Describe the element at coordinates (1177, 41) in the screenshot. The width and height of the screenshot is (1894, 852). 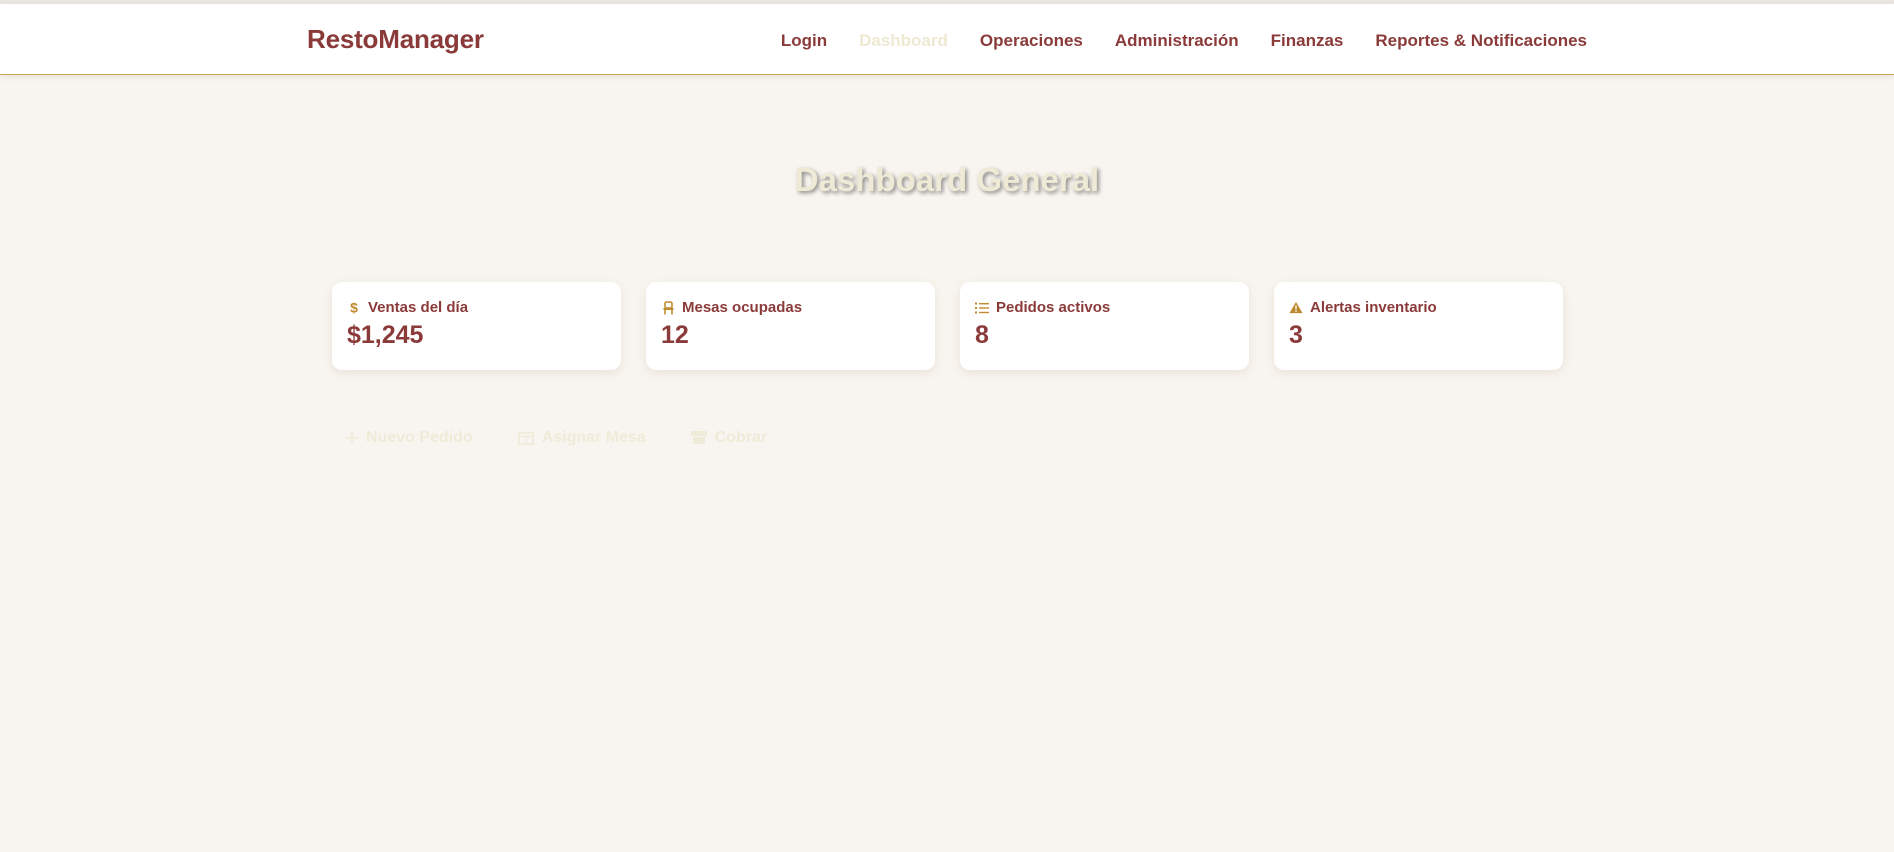
I see `nav-item-administracion: Administración` at that location.